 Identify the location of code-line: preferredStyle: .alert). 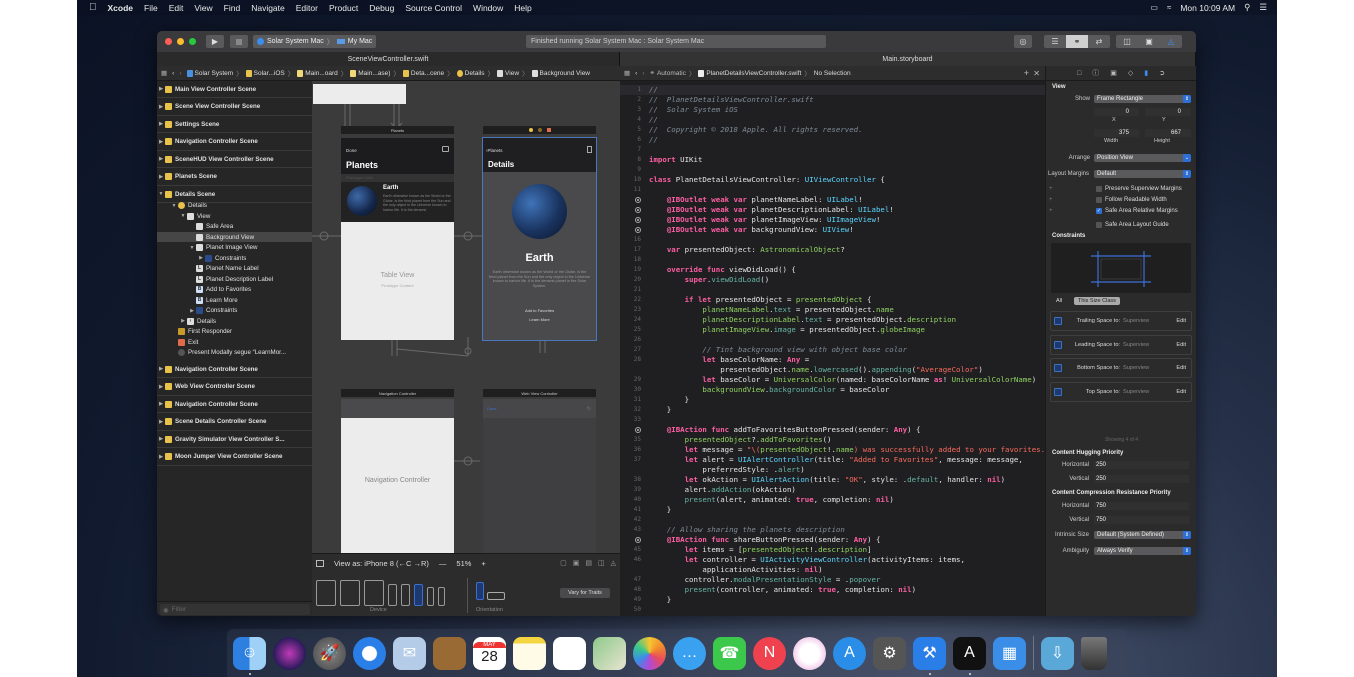
(832, 470).